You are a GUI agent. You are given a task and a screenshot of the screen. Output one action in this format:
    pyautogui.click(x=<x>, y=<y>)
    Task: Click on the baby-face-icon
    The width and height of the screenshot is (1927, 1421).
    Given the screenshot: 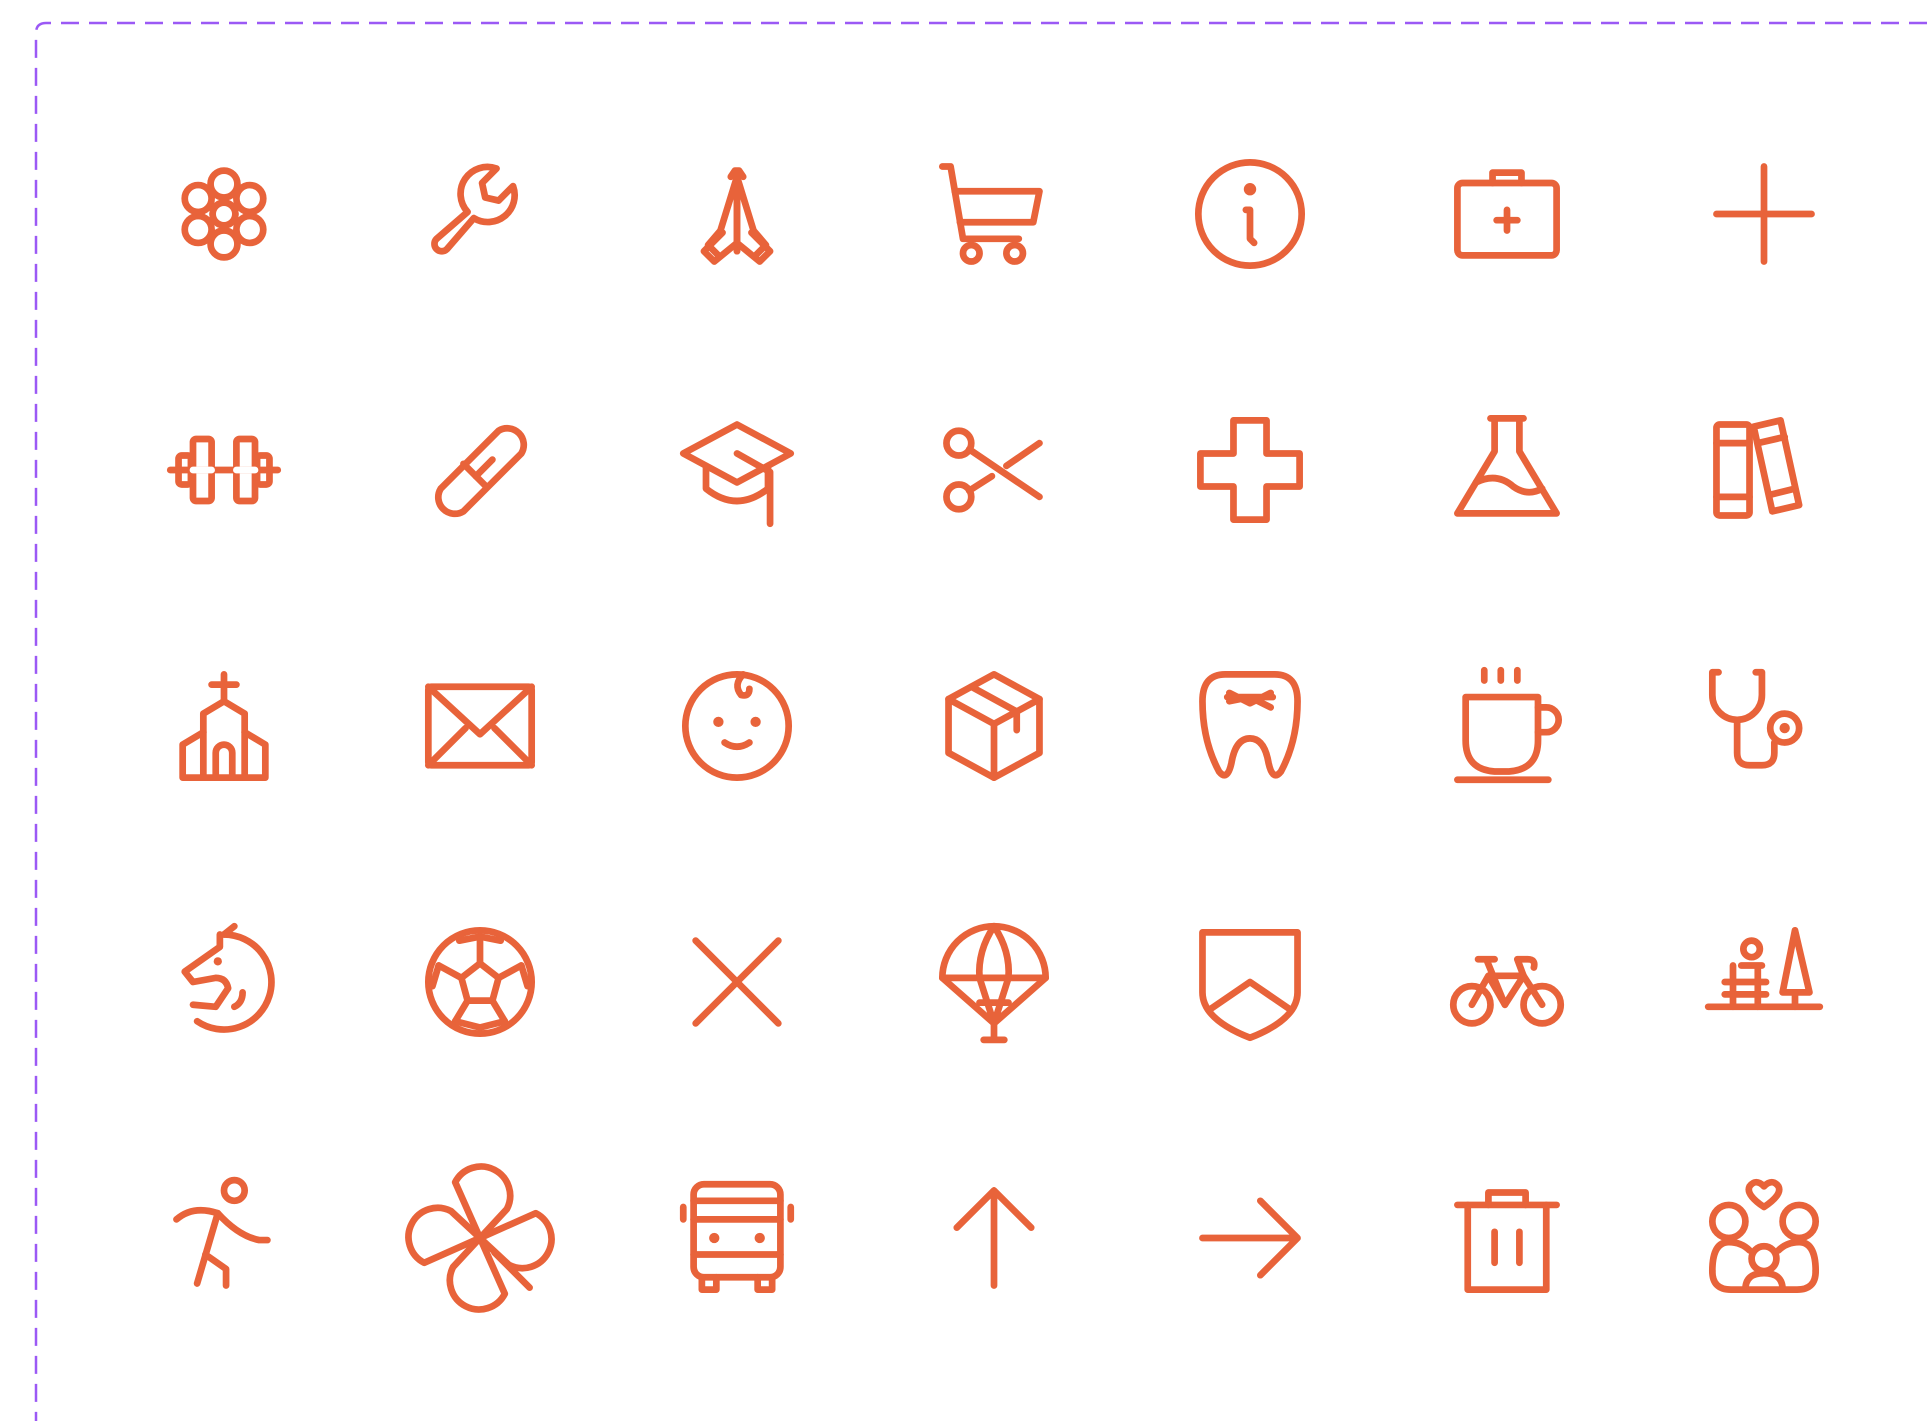 What is the action you would take?
    pyautogui.click(x=737, y=726)
    